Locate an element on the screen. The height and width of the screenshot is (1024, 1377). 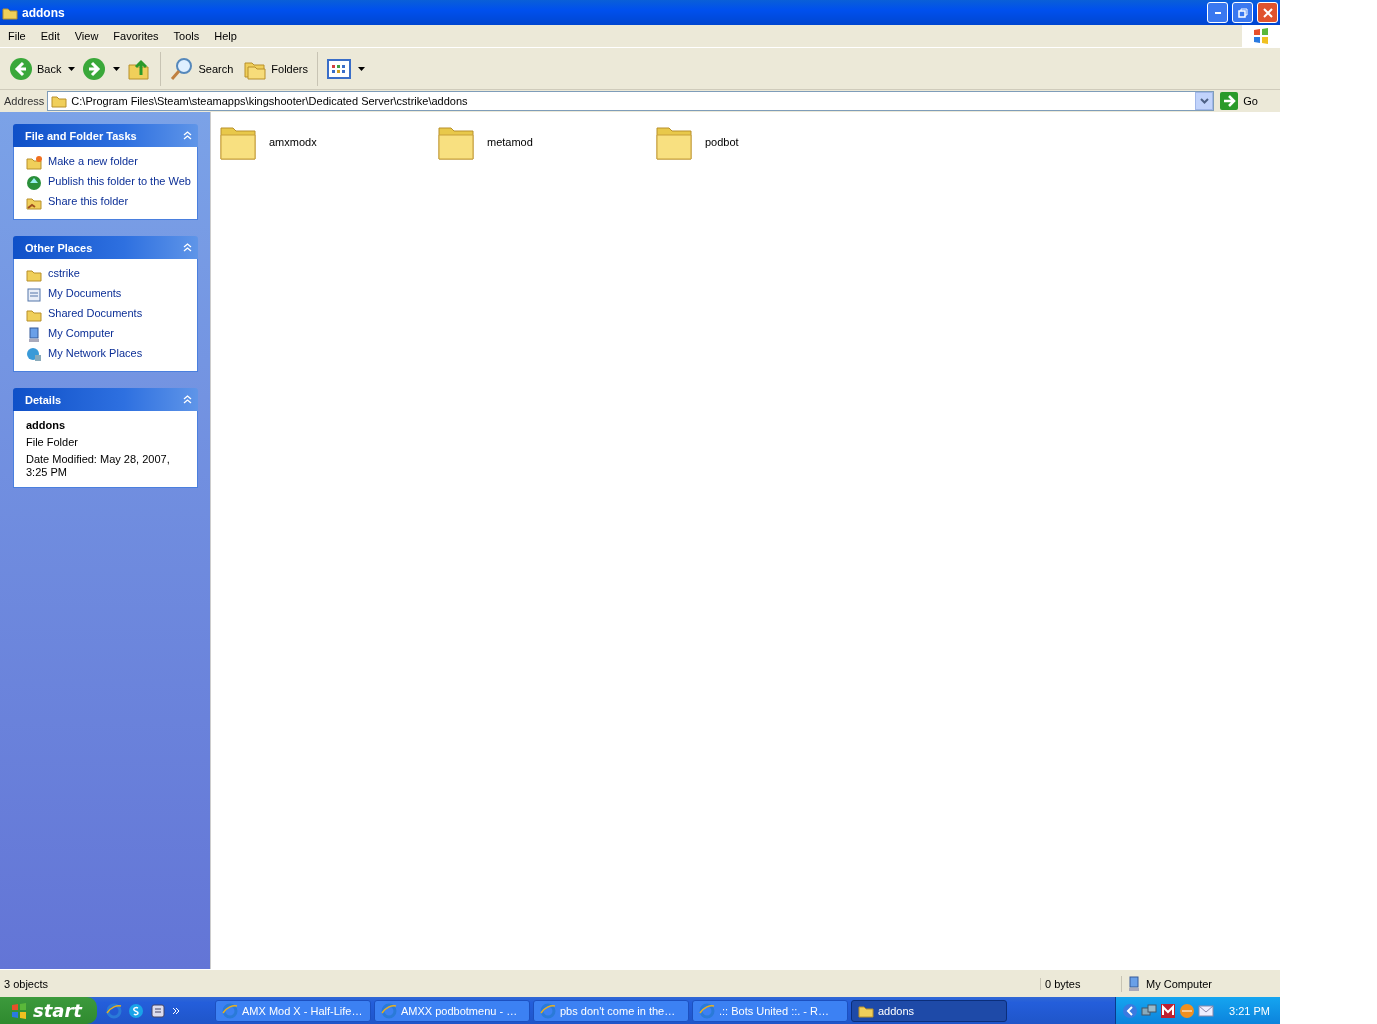
search-button: Search is located at coordinates (202, 68).